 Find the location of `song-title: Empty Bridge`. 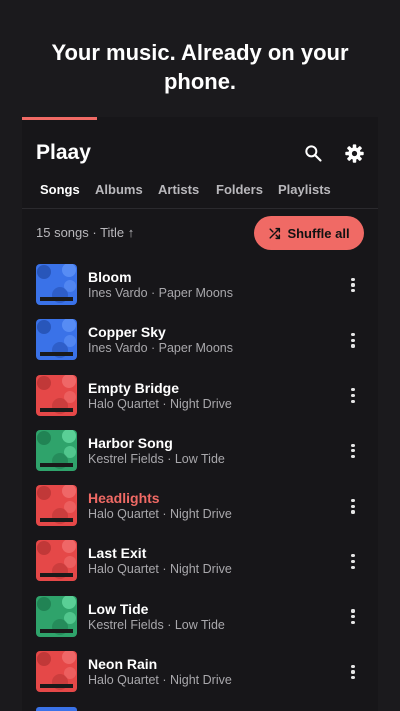

song-title: Empty Bridge is located at coordinates (134, 387).